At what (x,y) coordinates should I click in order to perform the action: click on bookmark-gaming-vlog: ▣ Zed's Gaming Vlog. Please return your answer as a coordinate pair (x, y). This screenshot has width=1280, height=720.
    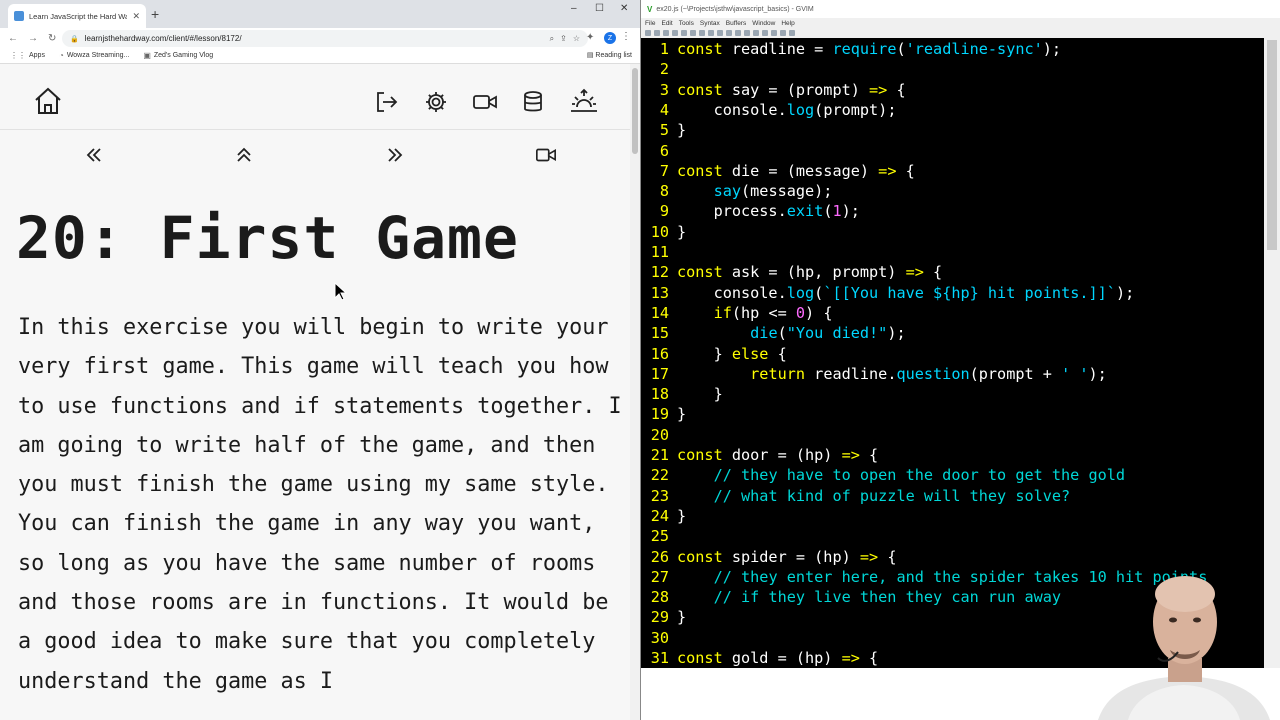
    Looking at the image, I should click on (178, 55).